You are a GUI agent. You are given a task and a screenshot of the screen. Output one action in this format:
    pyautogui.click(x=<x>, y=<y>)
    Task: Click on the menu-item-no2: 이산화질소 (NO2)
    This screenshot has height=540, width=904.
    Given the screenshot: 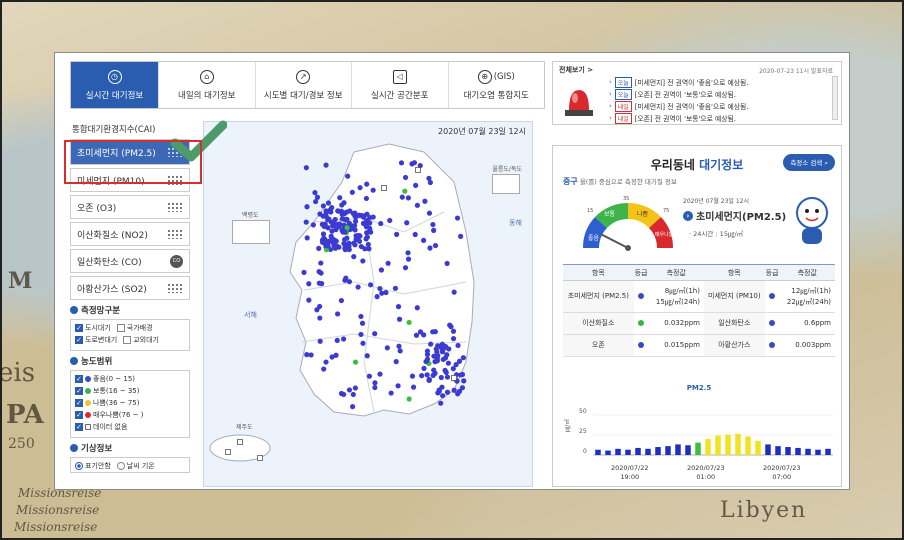 What is the action you would take?
    pyautogui.click(x=130, y=234)
    